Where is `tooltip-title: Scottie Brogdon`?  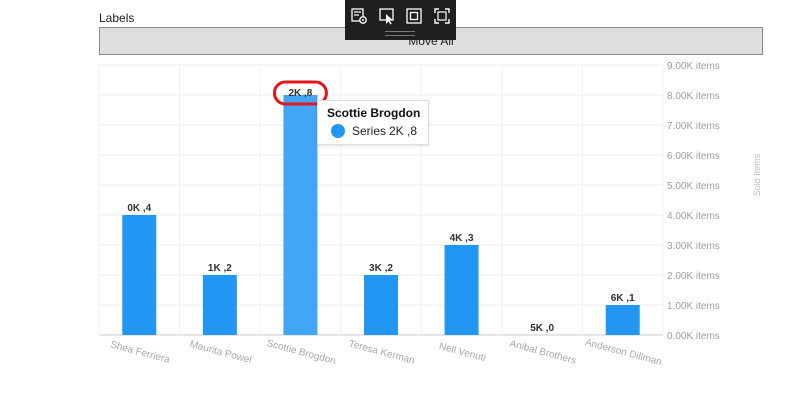
tooltip-title: Scottie Brogdon is located at coordinates (374, 113).